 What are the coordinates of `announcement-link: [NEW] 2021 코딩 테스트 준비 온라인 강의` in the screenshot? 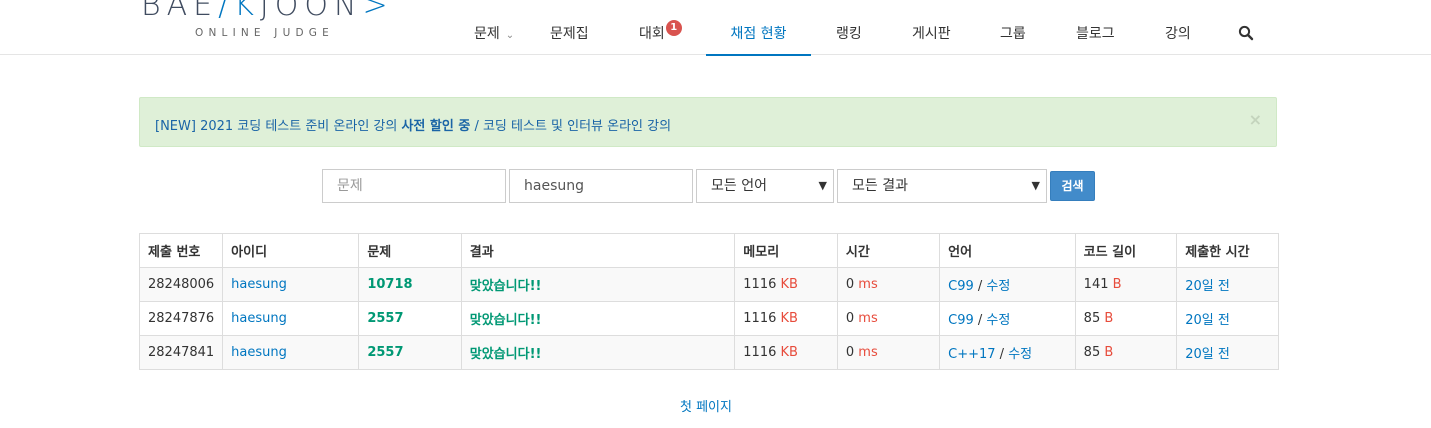 It's located at (278, 126).